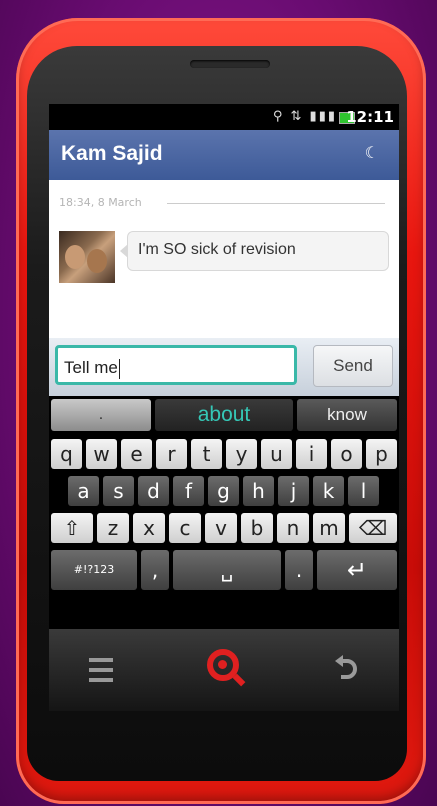 The image size is (437, 806). I want to click on key-x: x, so click(149, 528).